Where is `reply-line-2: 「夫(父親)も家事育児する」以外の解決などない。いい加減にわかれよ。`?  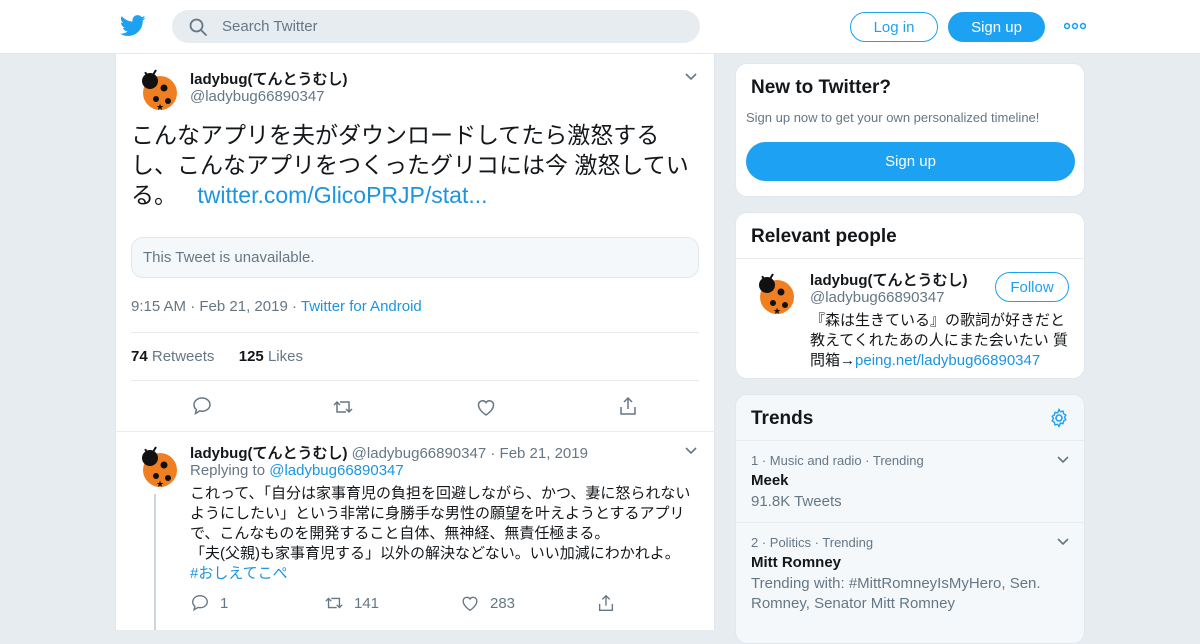
reply-line-2: 「夫(父親)も家事育児する」以外の解決などない。いい加減にわかれよ。 is located at coordinates (435, 553).